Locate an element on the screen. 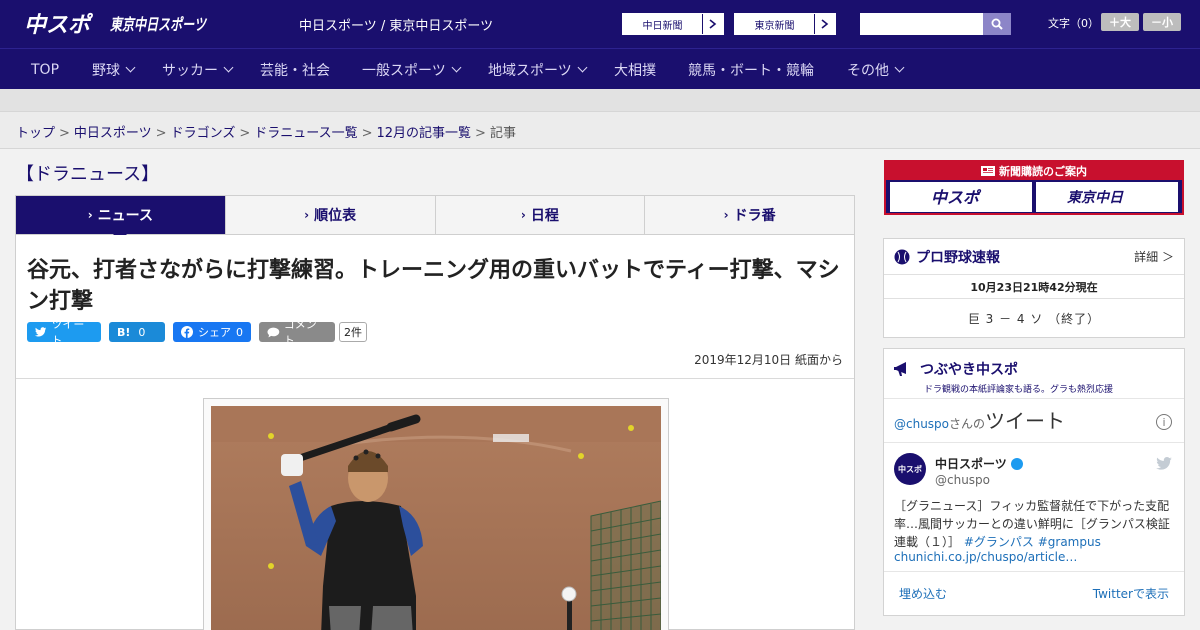 This screenshot has width=1200, height=630. search-icon is located at coordinates (997, 24).